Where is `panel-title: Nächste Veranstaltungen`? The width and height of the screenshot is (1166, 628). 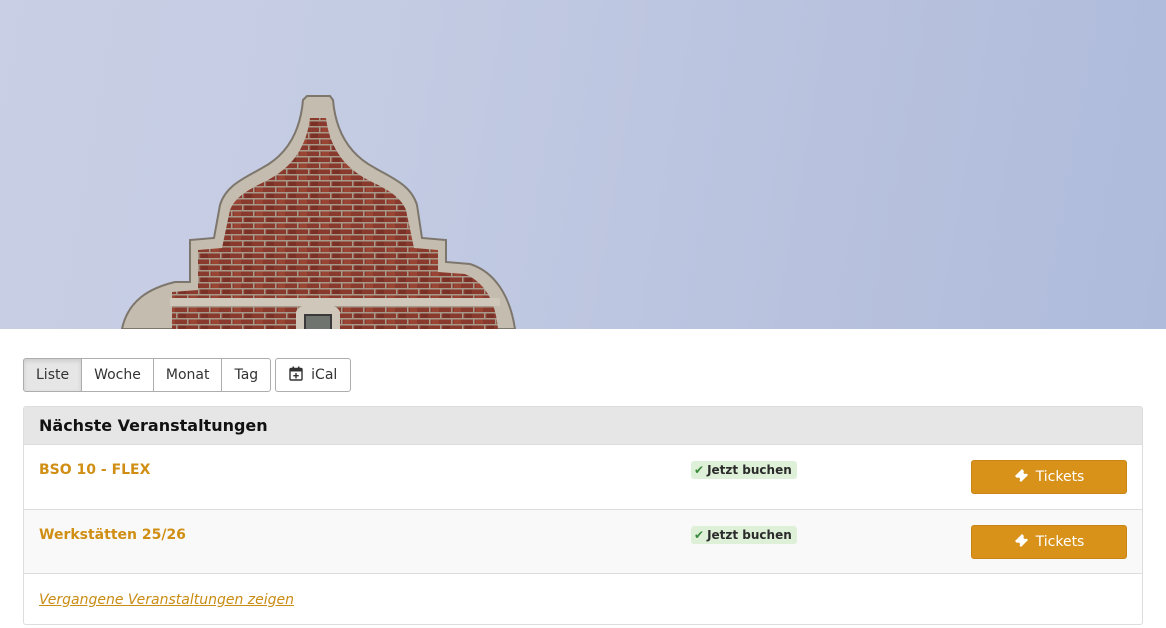 panel-title: Nächste Veranstaltungen is located at coordinates (583, 426).